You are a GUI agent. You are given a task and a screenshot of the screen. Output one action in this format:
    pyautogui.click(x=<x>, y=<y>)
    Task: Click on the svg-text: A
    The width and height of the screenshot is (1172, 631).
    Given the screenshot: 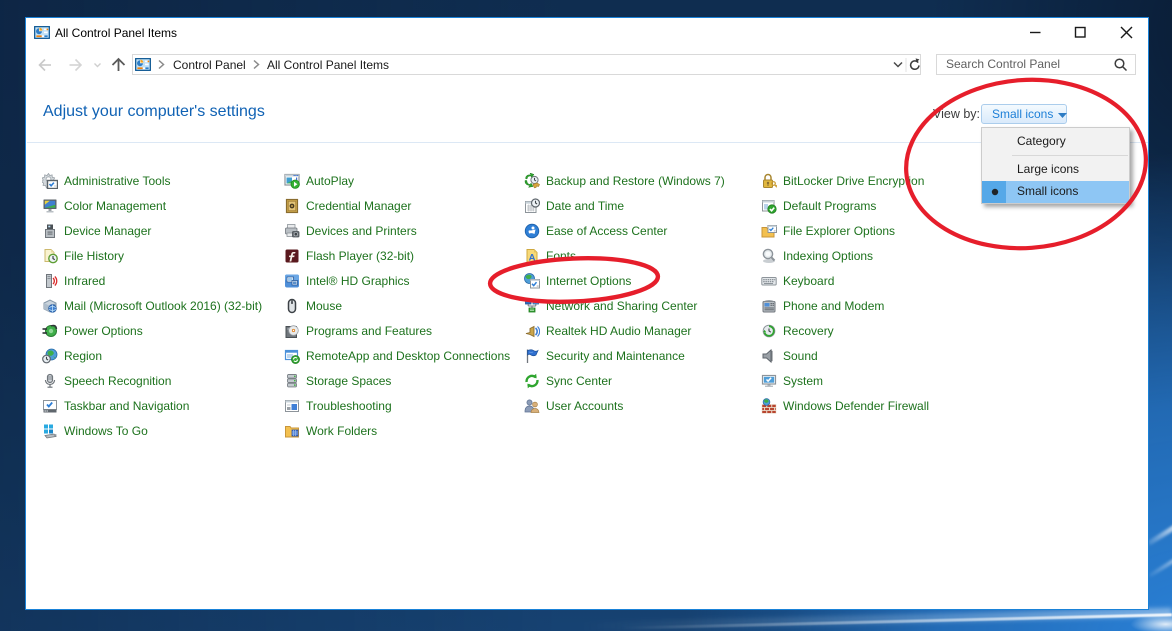 What is the action you would take?
    pyautogui.click(x=532, y=258)
    